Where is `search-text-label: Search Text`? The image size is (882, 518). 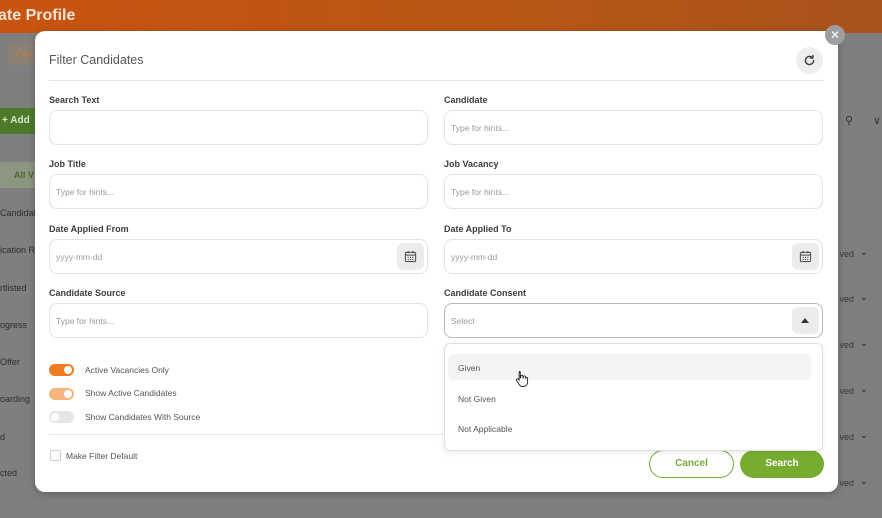 search-text-label: Search Text is located at coordinates (74, 100).